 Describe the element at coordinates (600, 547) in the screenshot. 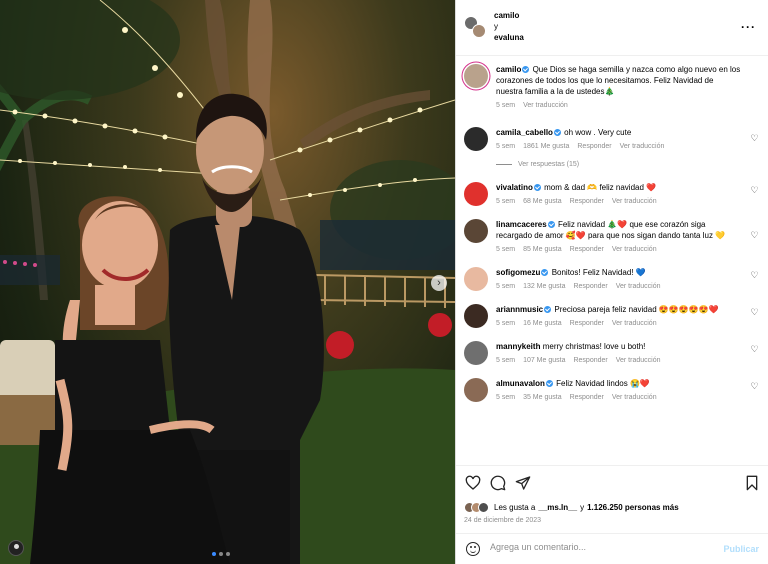

I see `comment-input` at that location.